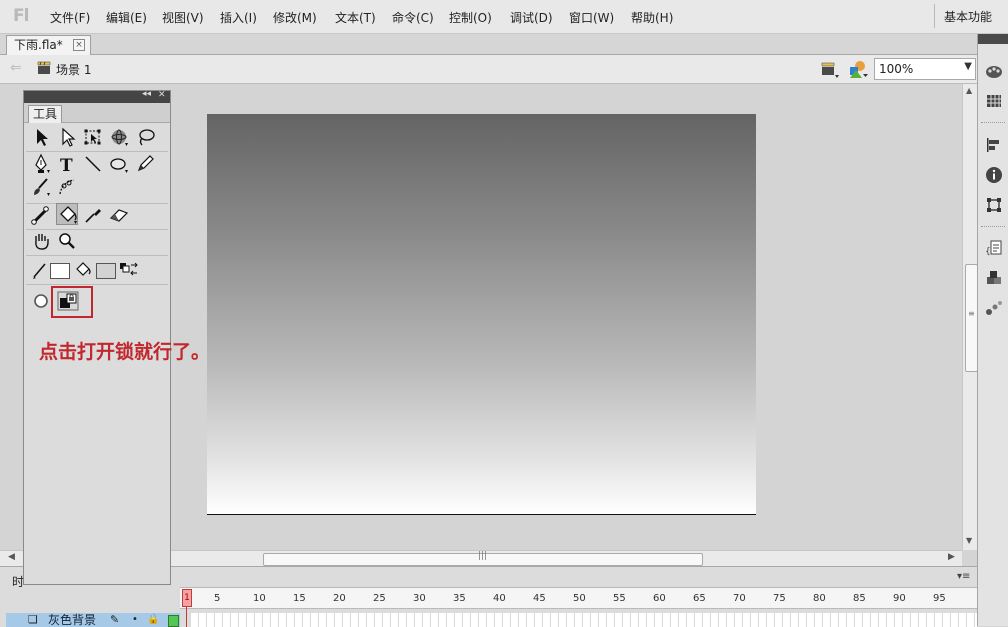  What do you see at coordinates (67, 241) in the screenshot?
I see `zoom-icon` at bounding box center [67, 241].